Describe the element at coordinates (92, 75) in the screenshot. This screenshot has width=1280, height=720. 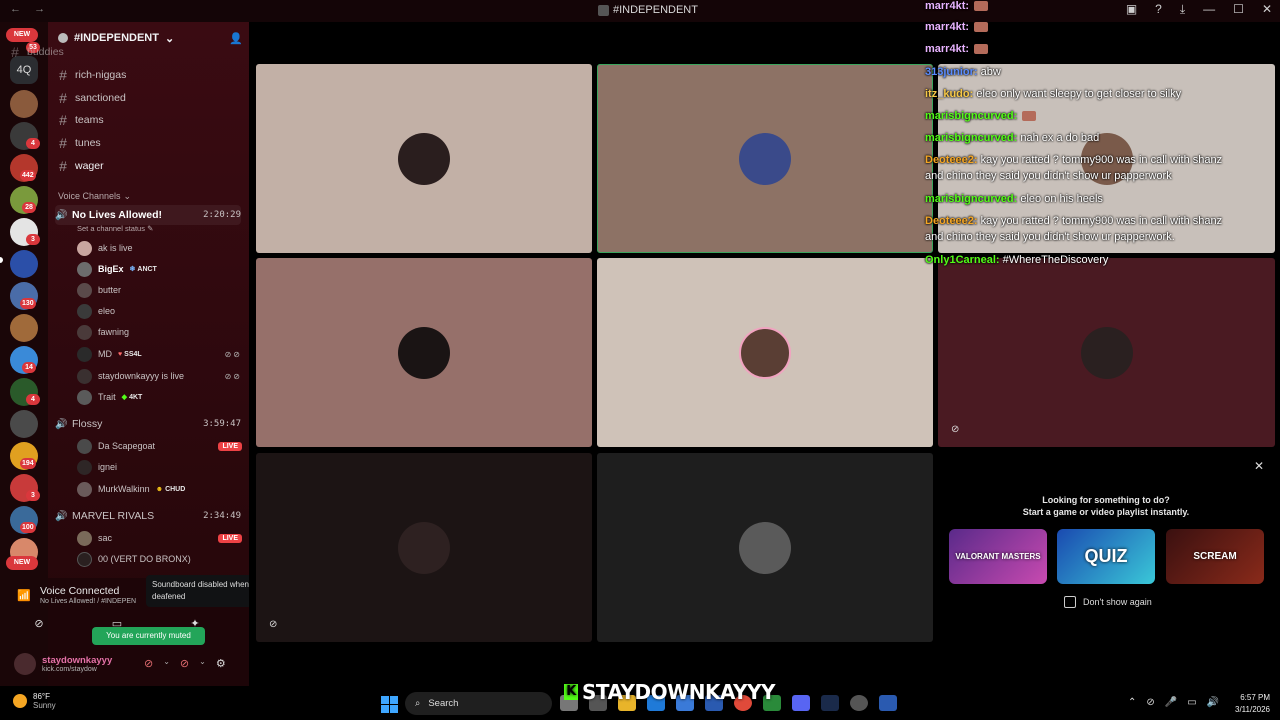
I see `channel-rich-niggas: # rich-niggas` at that location.